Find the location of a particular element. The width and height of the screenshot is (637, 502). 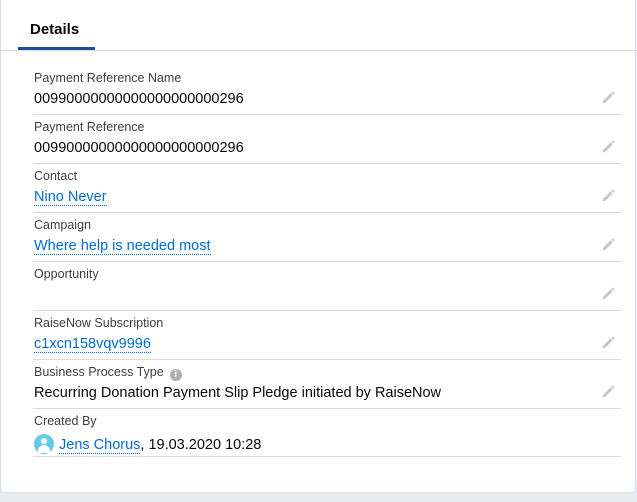

field-value-wrapper: Nino Never is located at coordinates (70, 197).